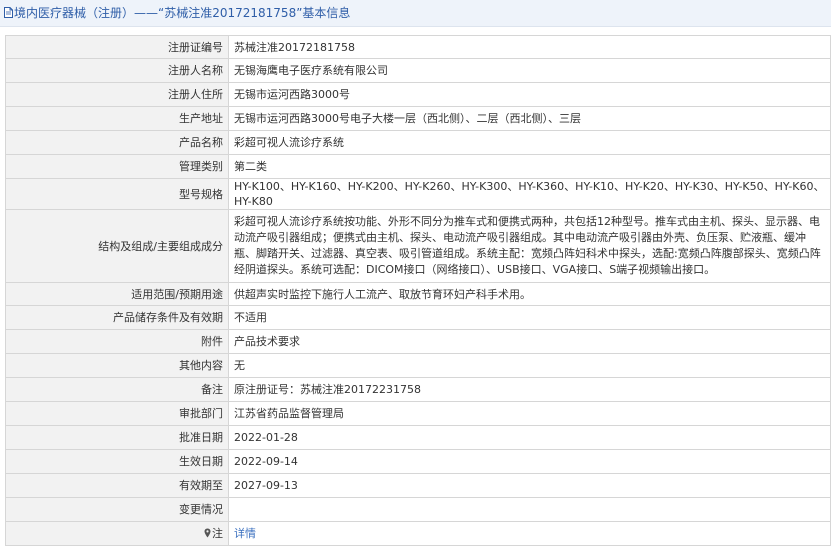 Image resolution: width=831 pixels, height=550 pixels. What do you see at coordinates (529, 437) in the screenshot?
I see `row-value: 2022-01-28` at bounding box center [529, 437].